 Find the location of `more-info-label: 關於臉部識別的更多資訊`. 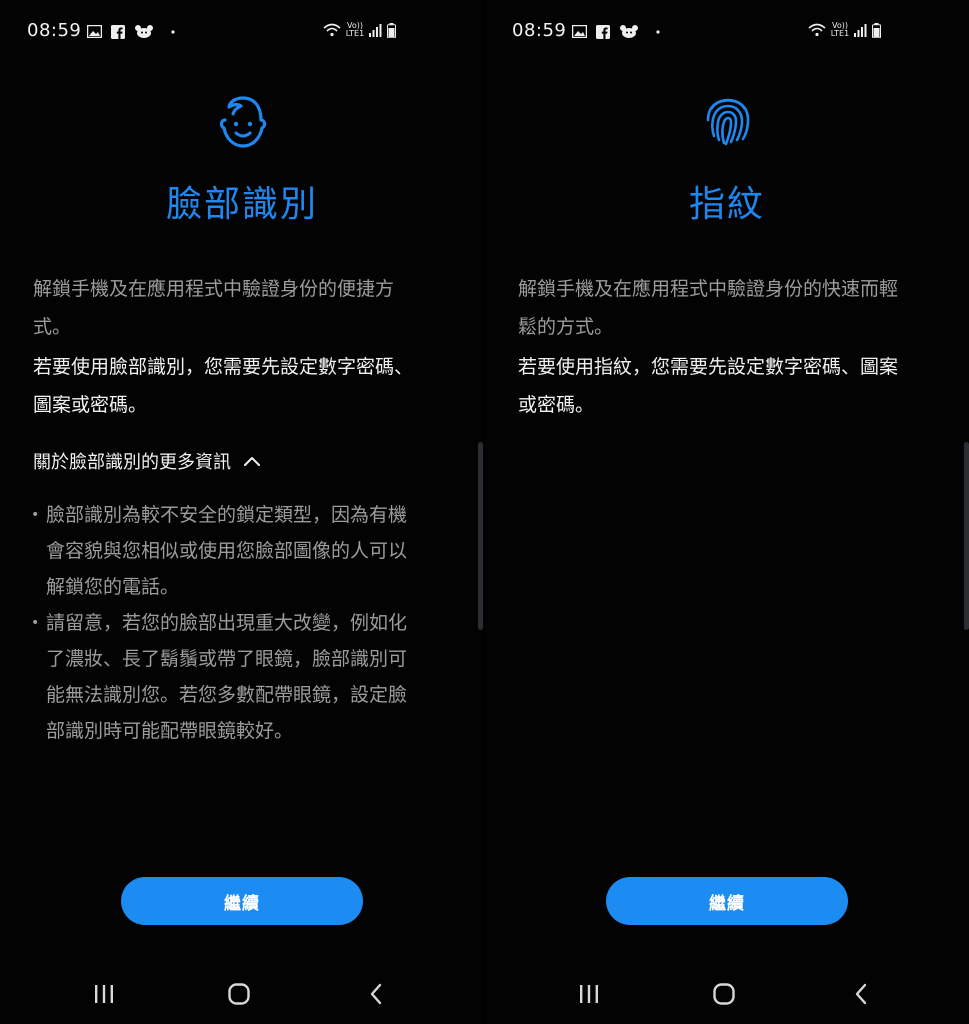

more-info-label: 關於臉部識別的更多資訊 is located at coordinates (132, 462).